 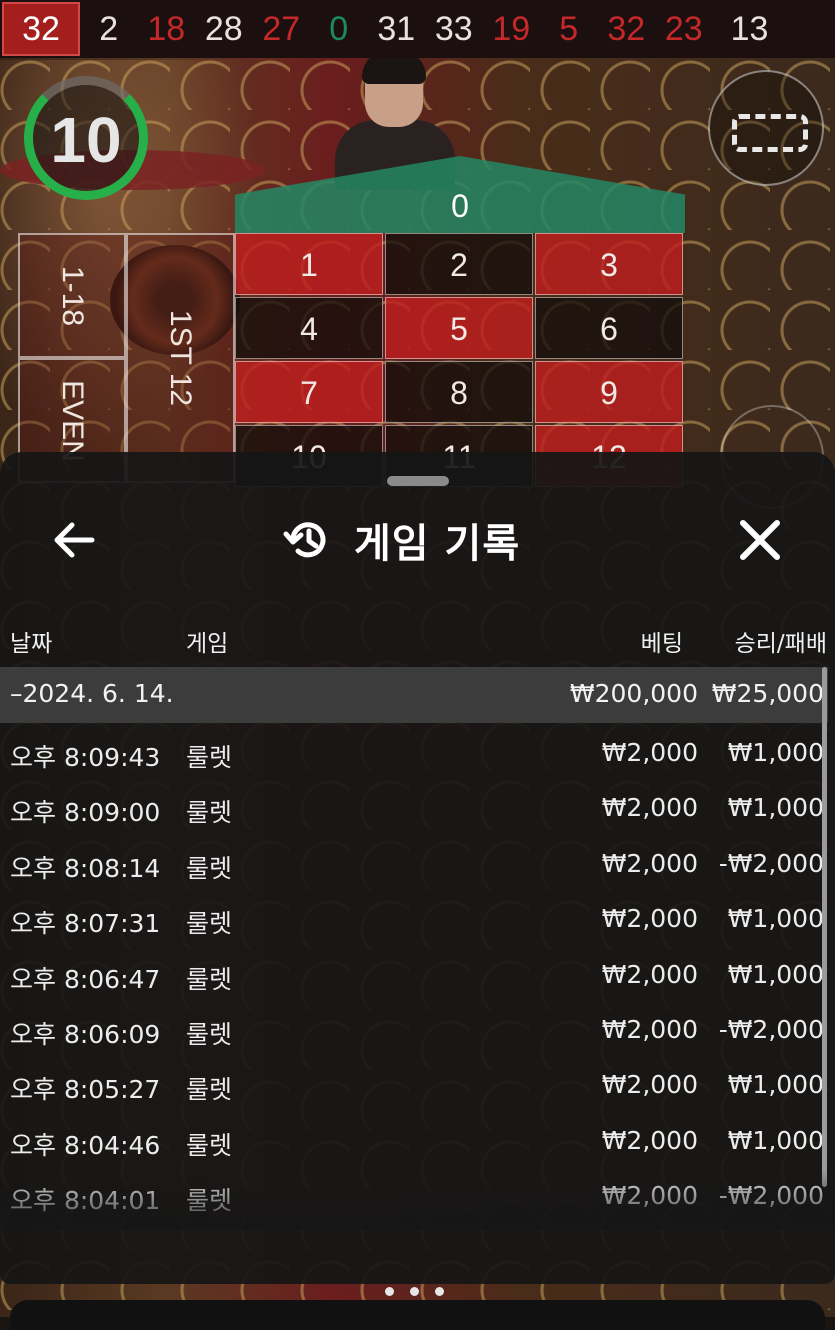 What do you see at coordinates (609, 392) in the screenshot?
I see `bet-spot-number: 9` at bounding box center [609, 392].